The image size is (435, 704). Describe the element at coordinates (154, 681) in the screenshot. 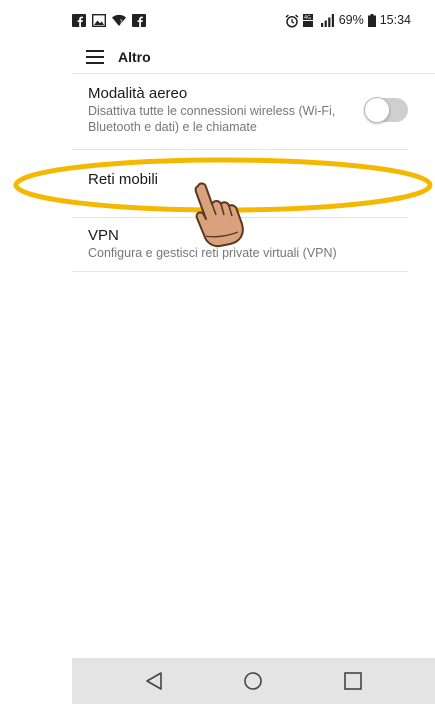

I see `back-triangle-icon` at that location.